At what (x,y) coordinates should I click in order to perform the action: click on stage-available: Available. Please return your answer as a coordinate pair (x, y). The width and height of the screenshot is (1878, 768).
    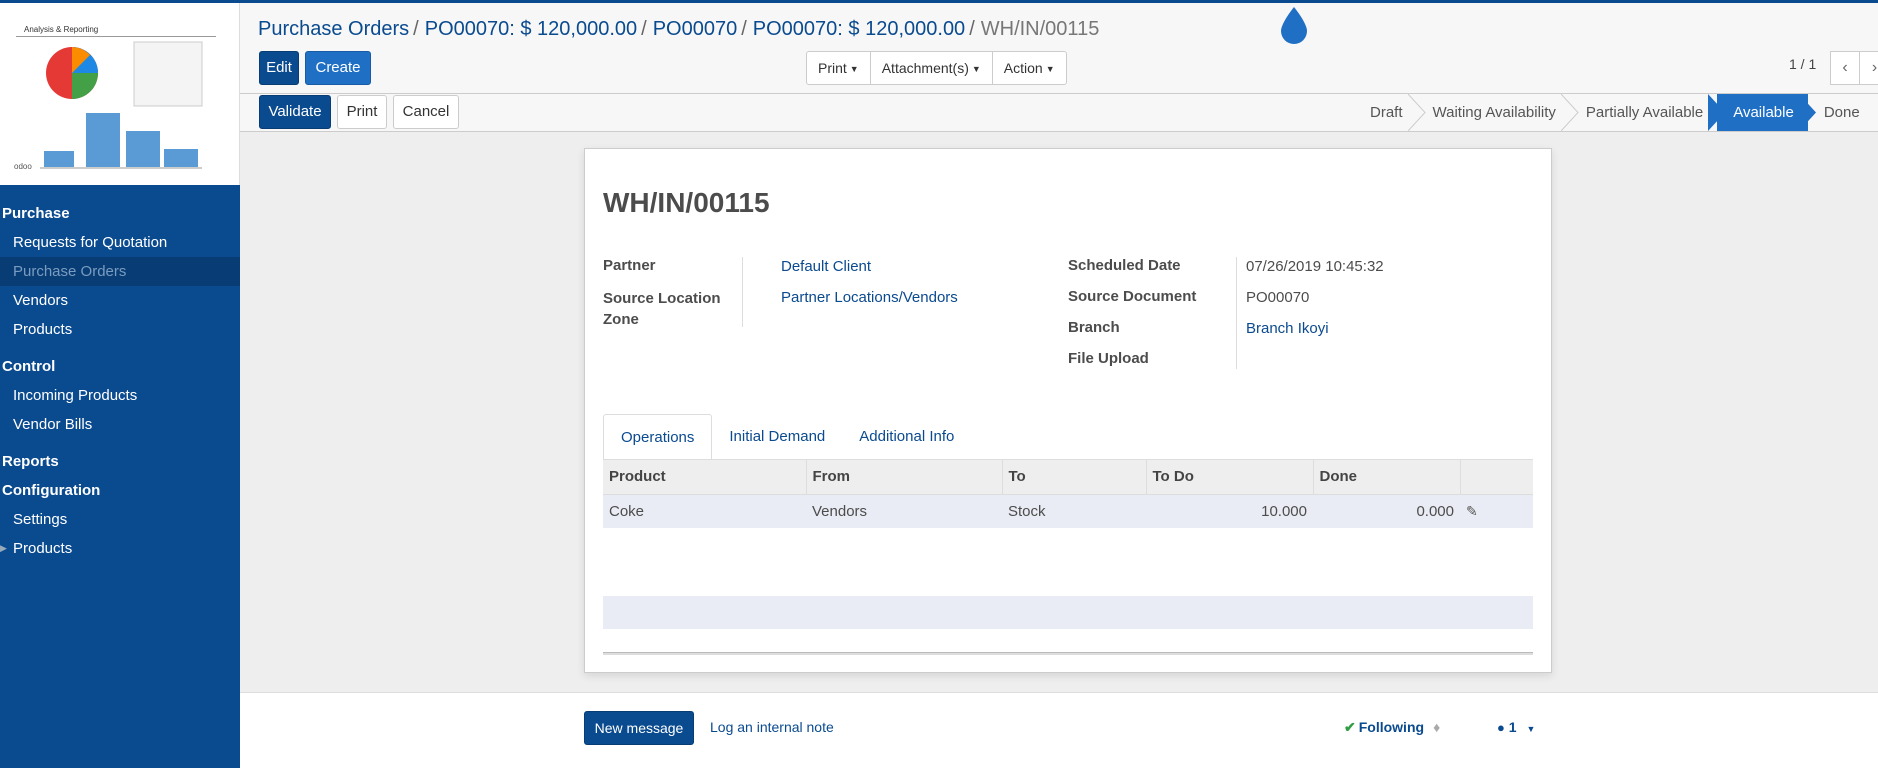
    Looking at the image, I should click on (1766, 112).